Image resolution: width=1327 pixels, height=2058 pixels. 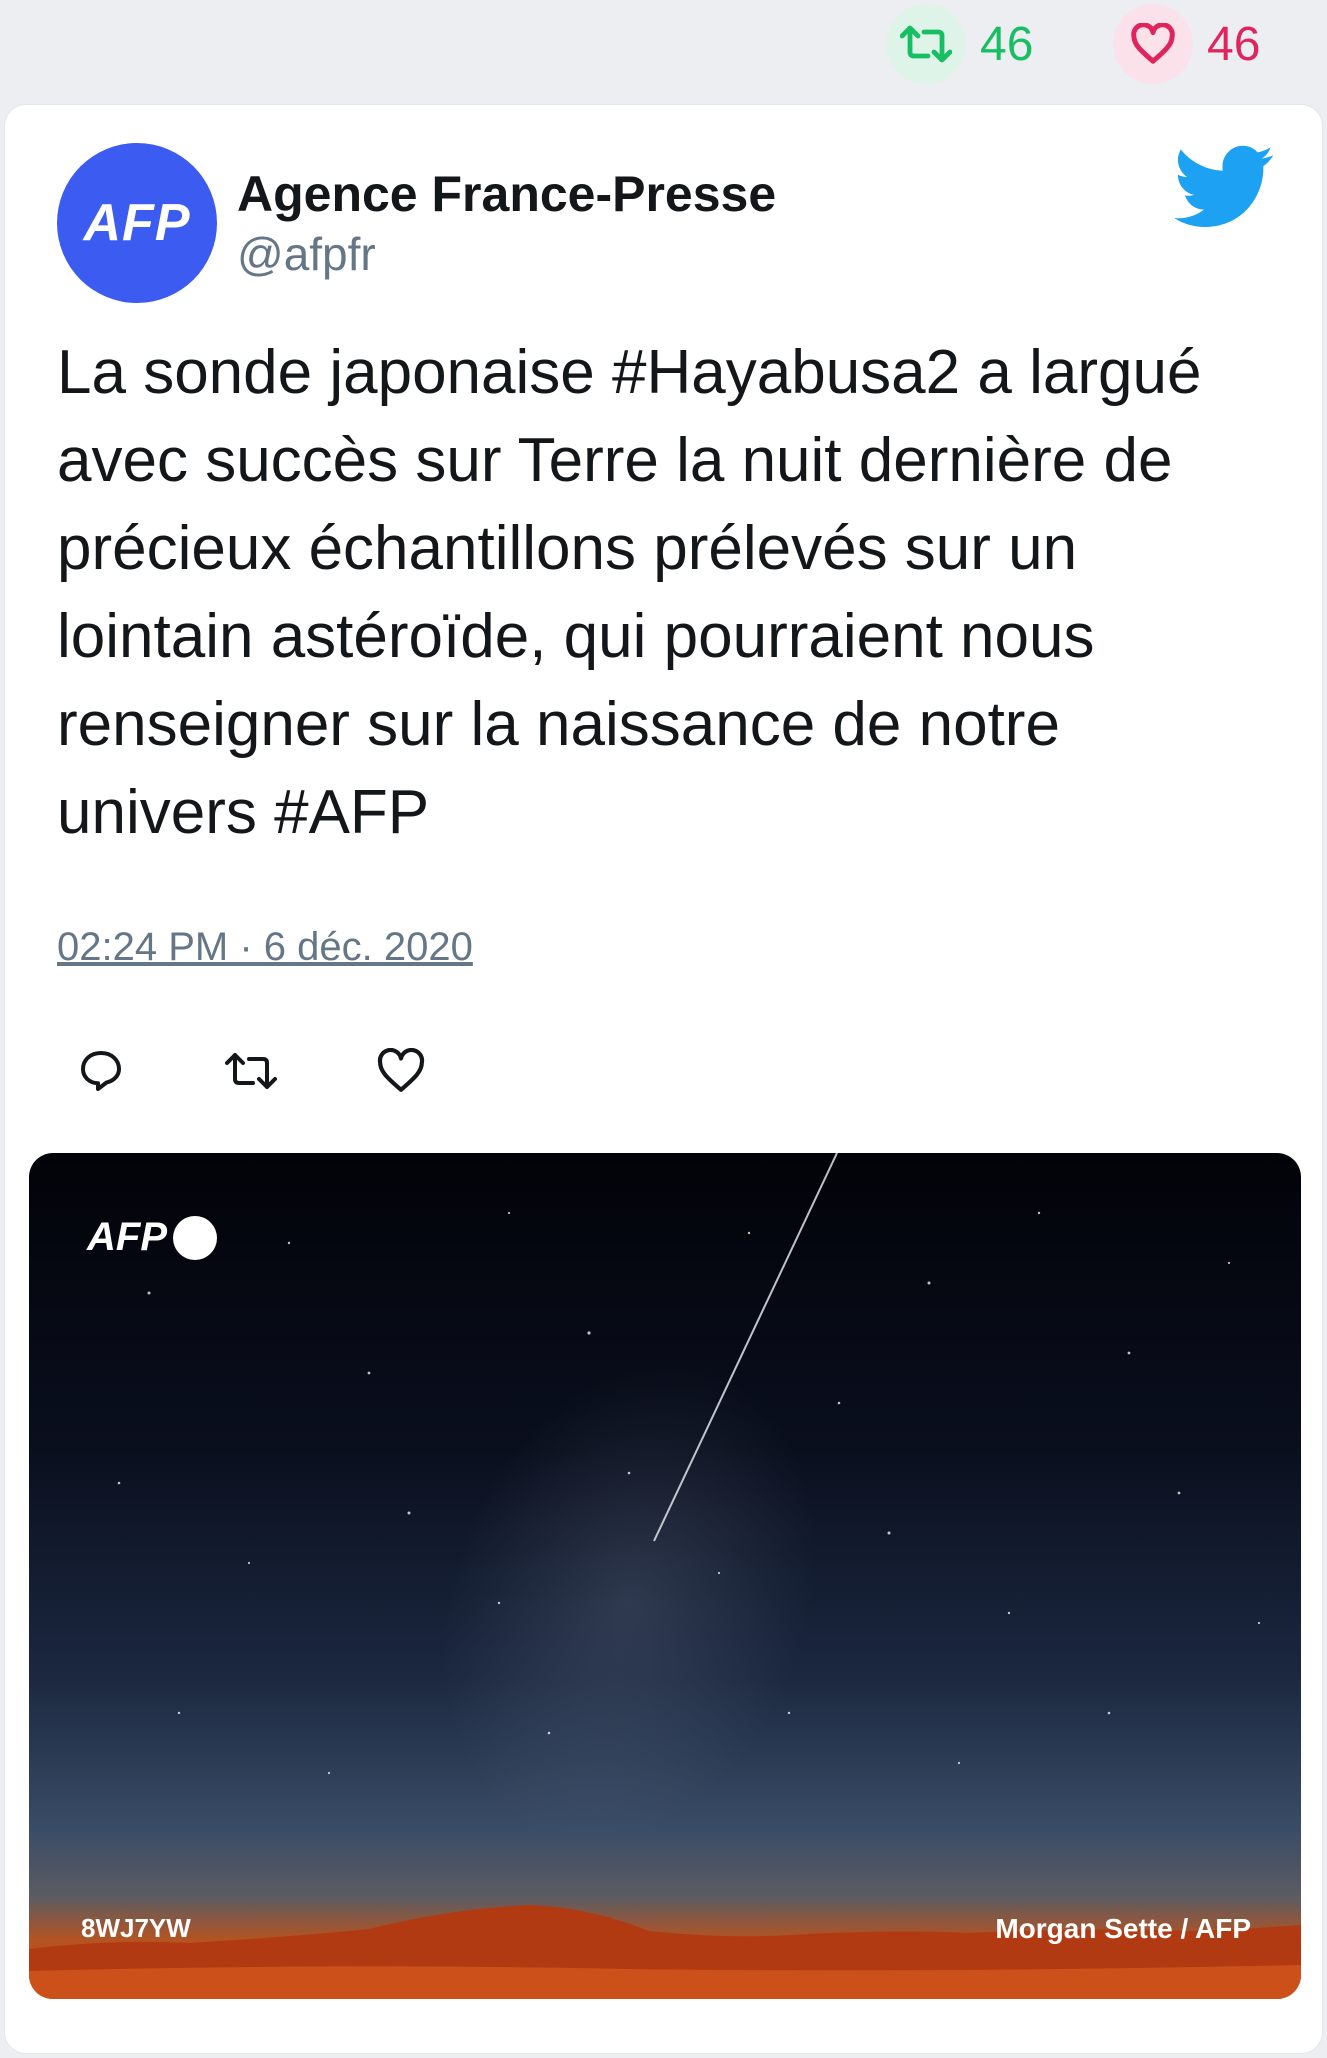 What do you see at coordinates (401, 1071) in the screenshot?
I see `like-action-icon` at bounding box center [401, 1071].